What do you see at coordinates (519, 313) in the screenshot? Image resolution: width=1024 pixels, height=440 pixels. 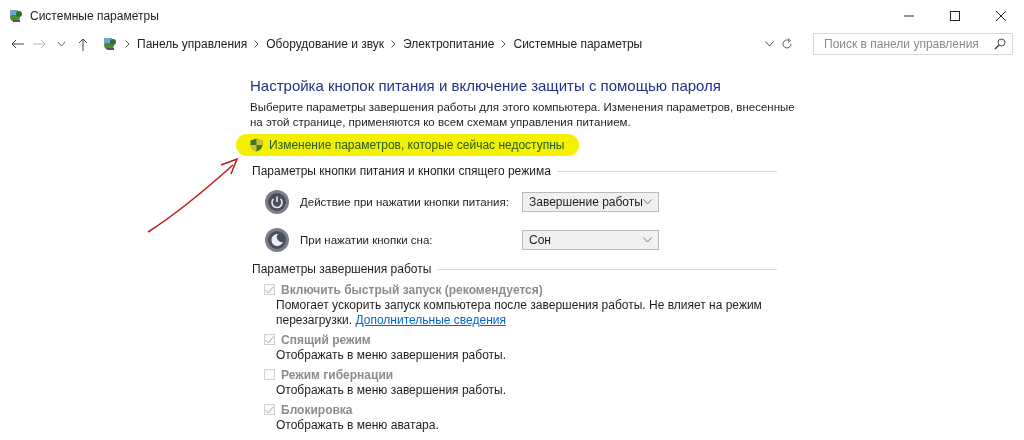 I see `option-description: Помогает ускорить запуск компьютера после завершения работы. Не влияет на режим перезагрузки. Дополнительные сведения` at bounding box center [519, 313].